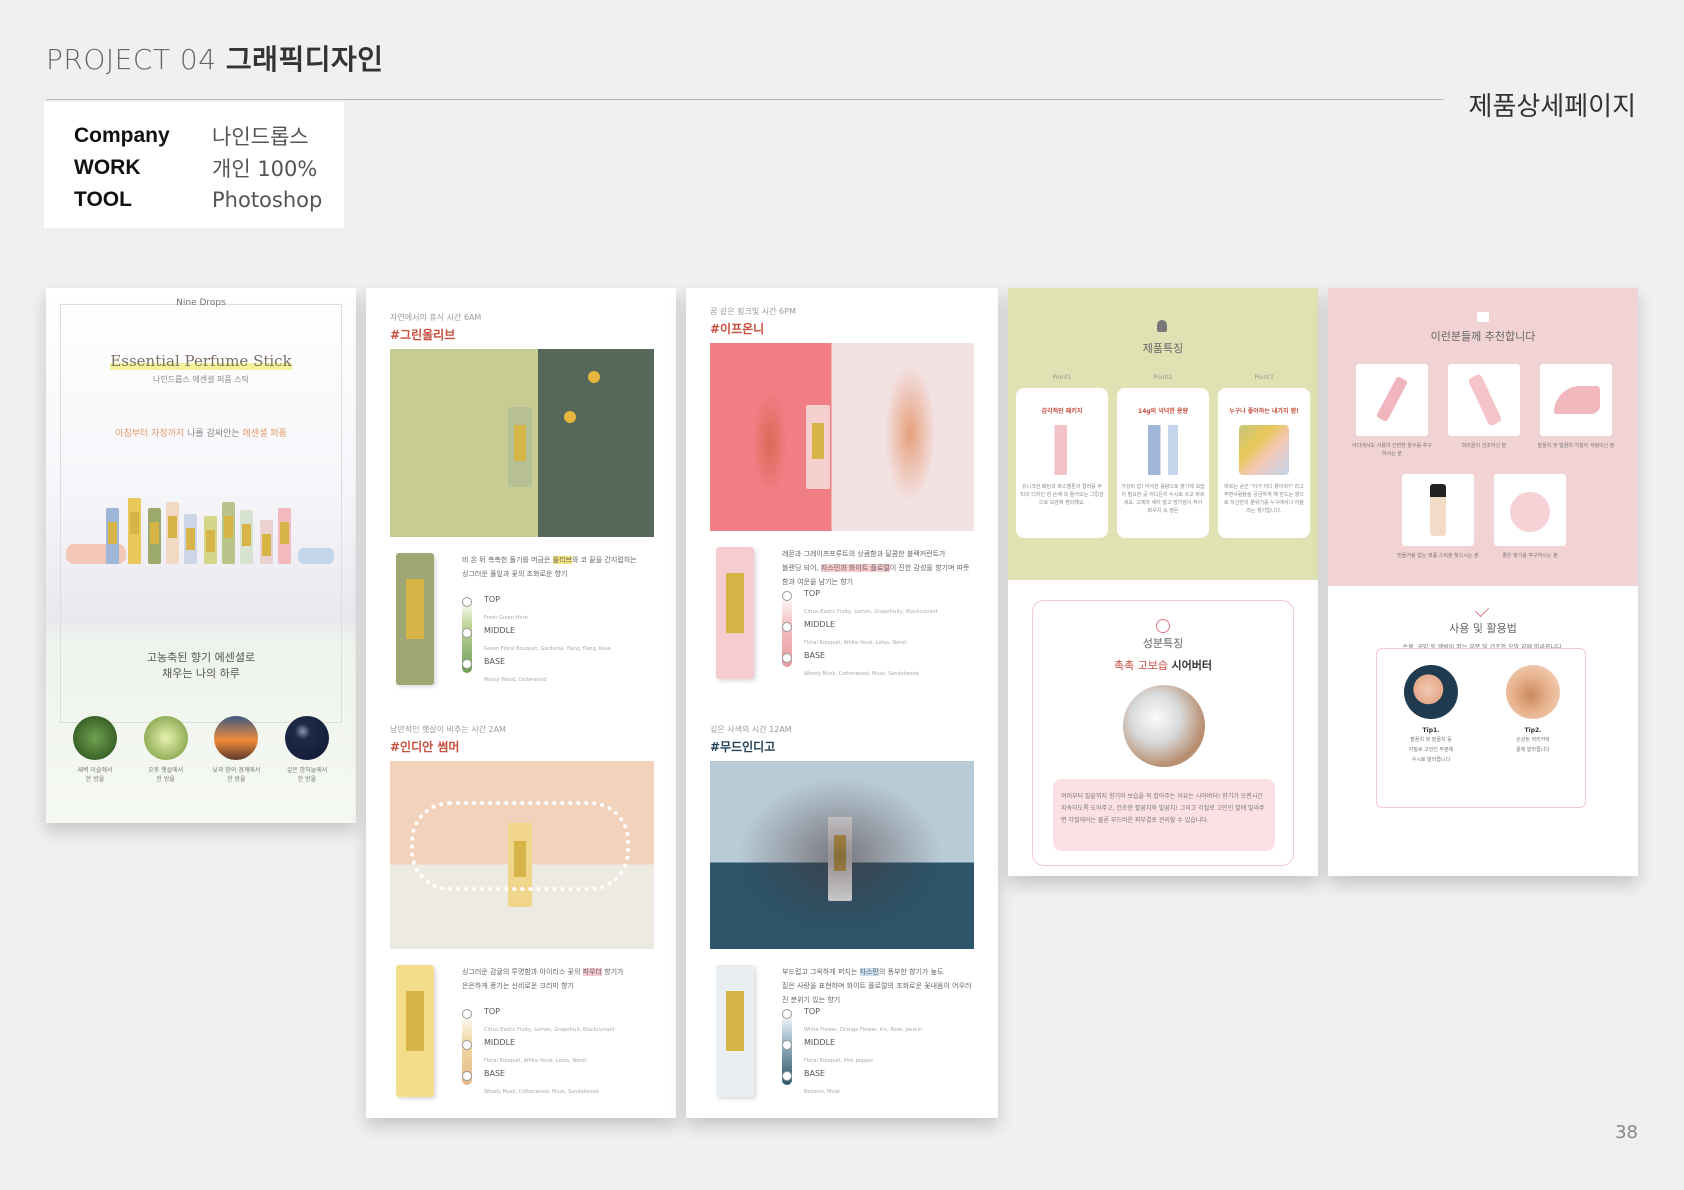  Describe the element at coordinates (201, 379) in the screenshot. I see `product-subtitle: 나인드롭스 에센셜 퍼퓸 스틱` at that location.